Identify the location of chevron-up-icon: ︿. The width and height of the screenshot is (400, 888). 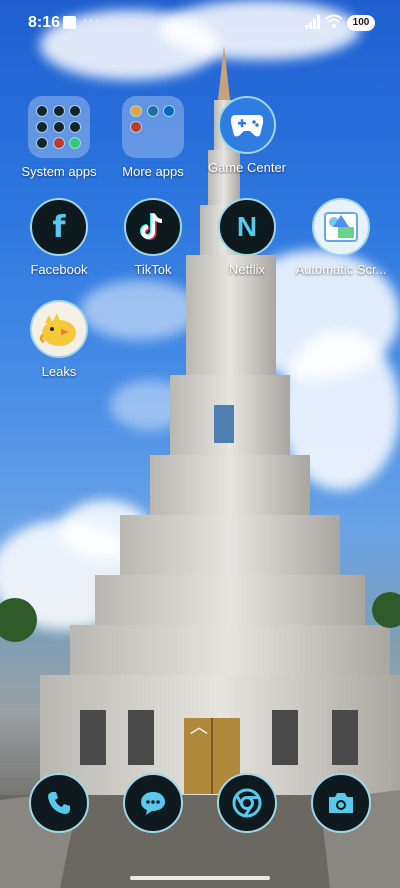
(199, 726).